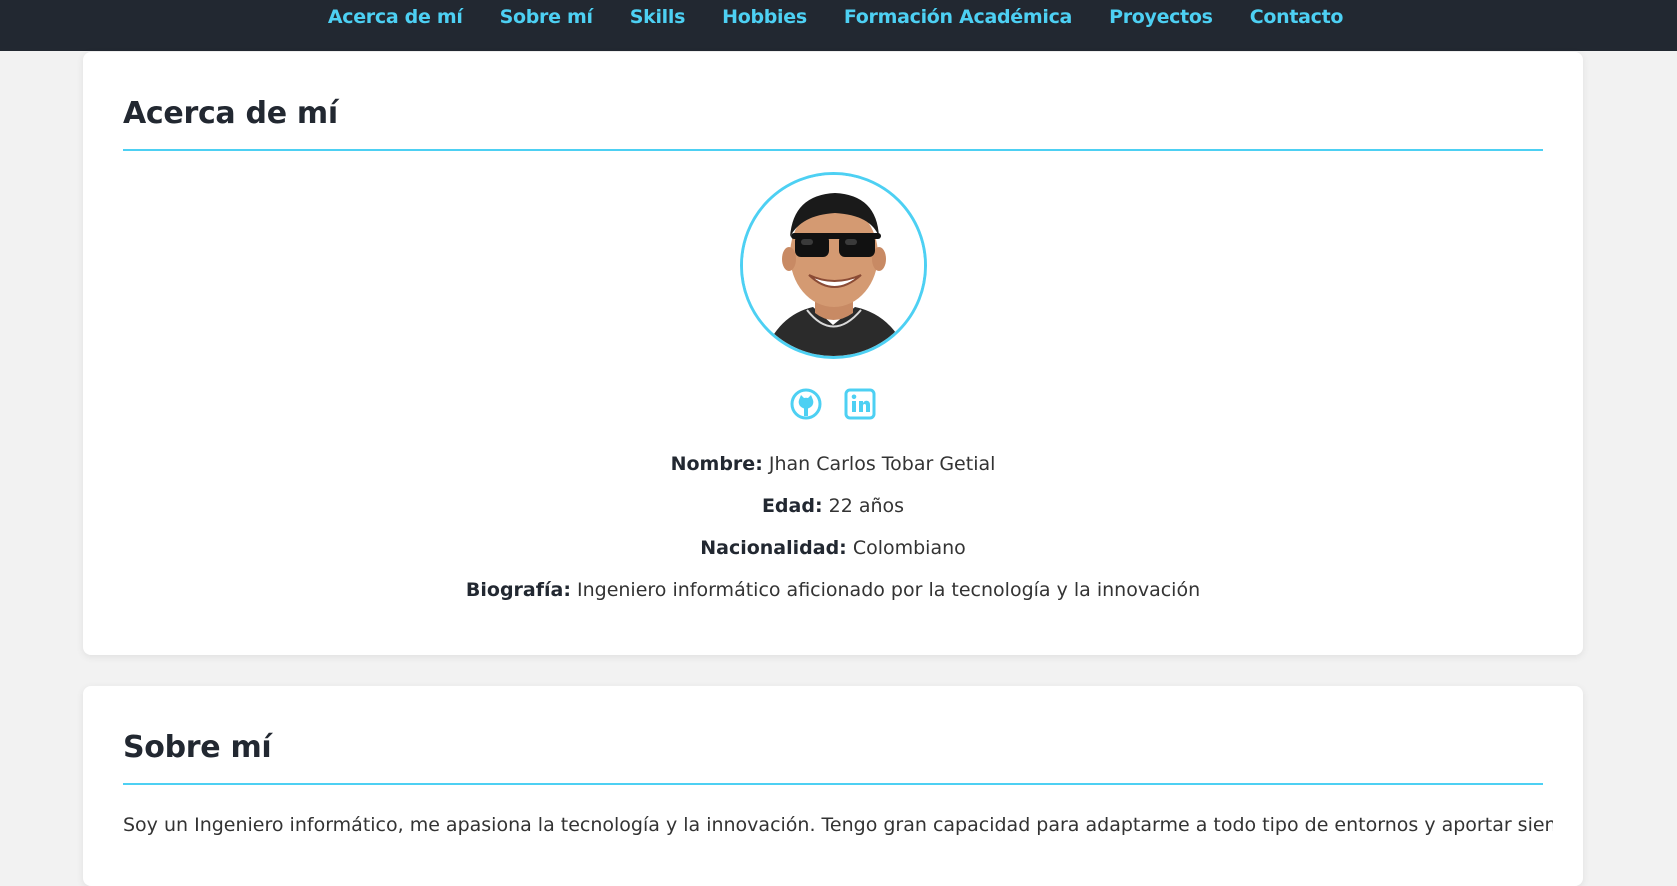 The width and height of the screenshot is (1677, 886). Describe the element at coordinates (958, 17) in the screenshot. I see `nav-link-formacion: Formación Académica` at that location.